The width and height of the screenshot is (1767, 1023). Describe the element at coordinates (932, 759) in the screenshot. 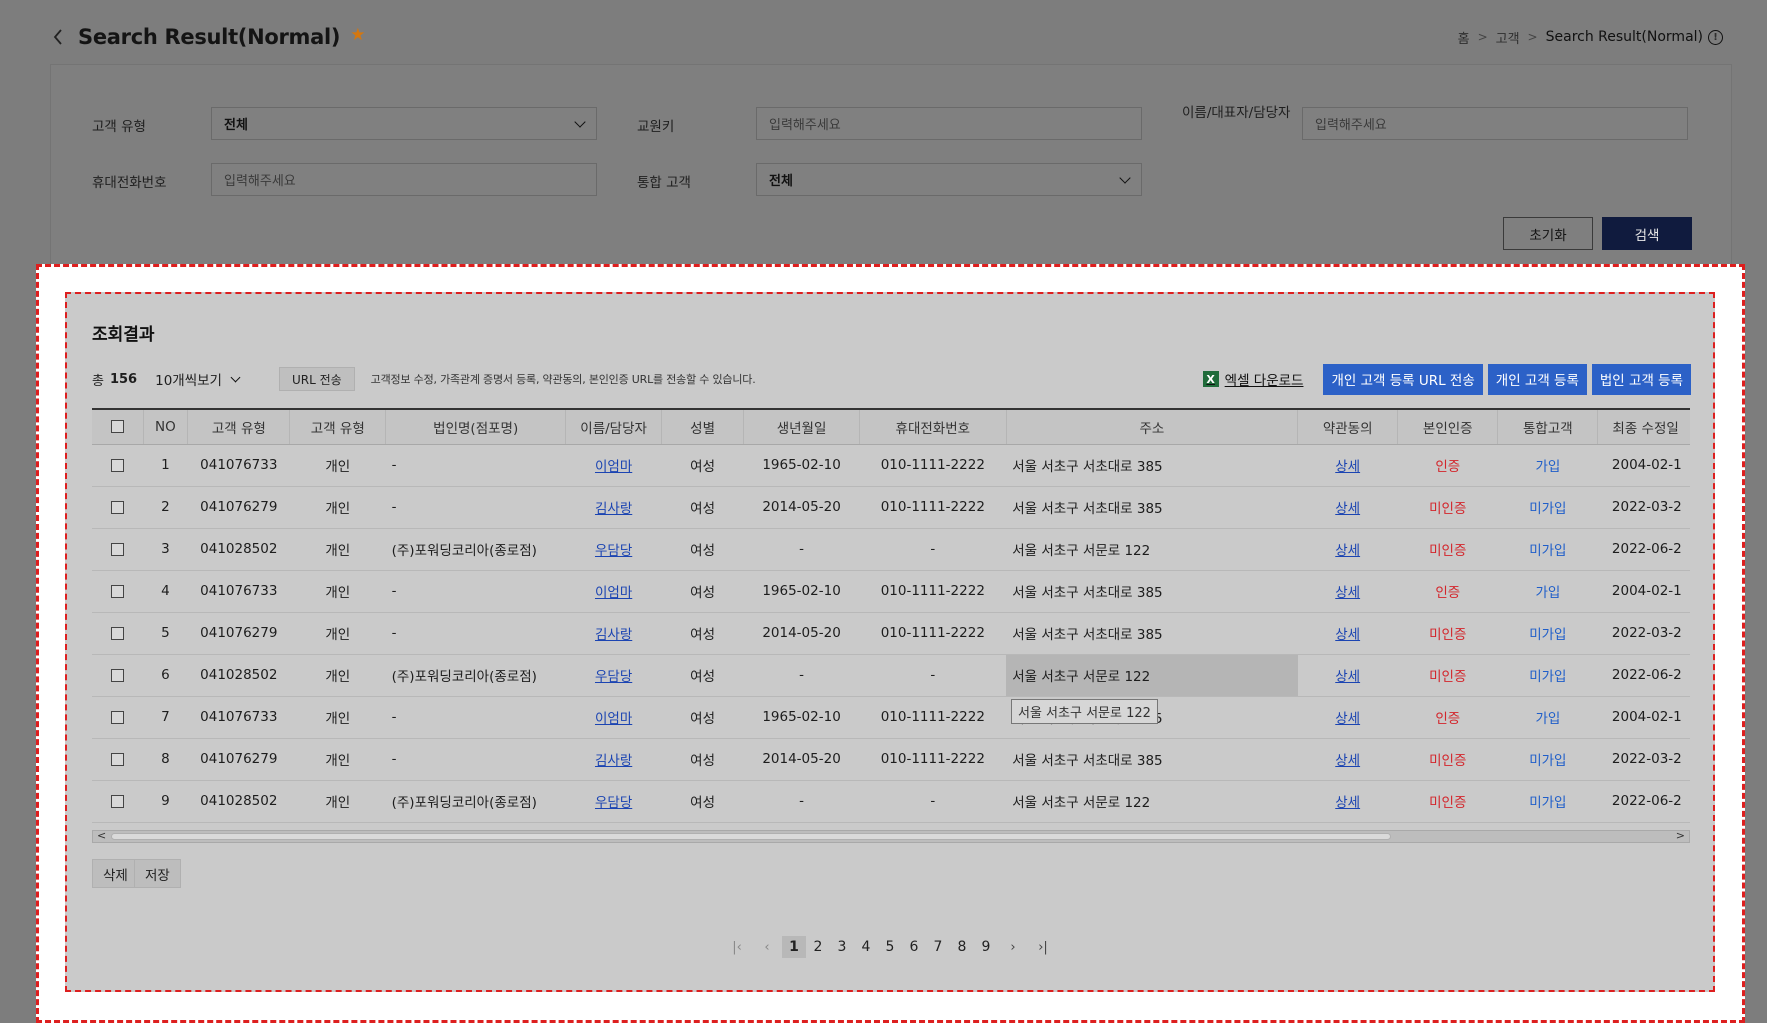

I see `cell-phone-text: 010-1111-2222` at that location.